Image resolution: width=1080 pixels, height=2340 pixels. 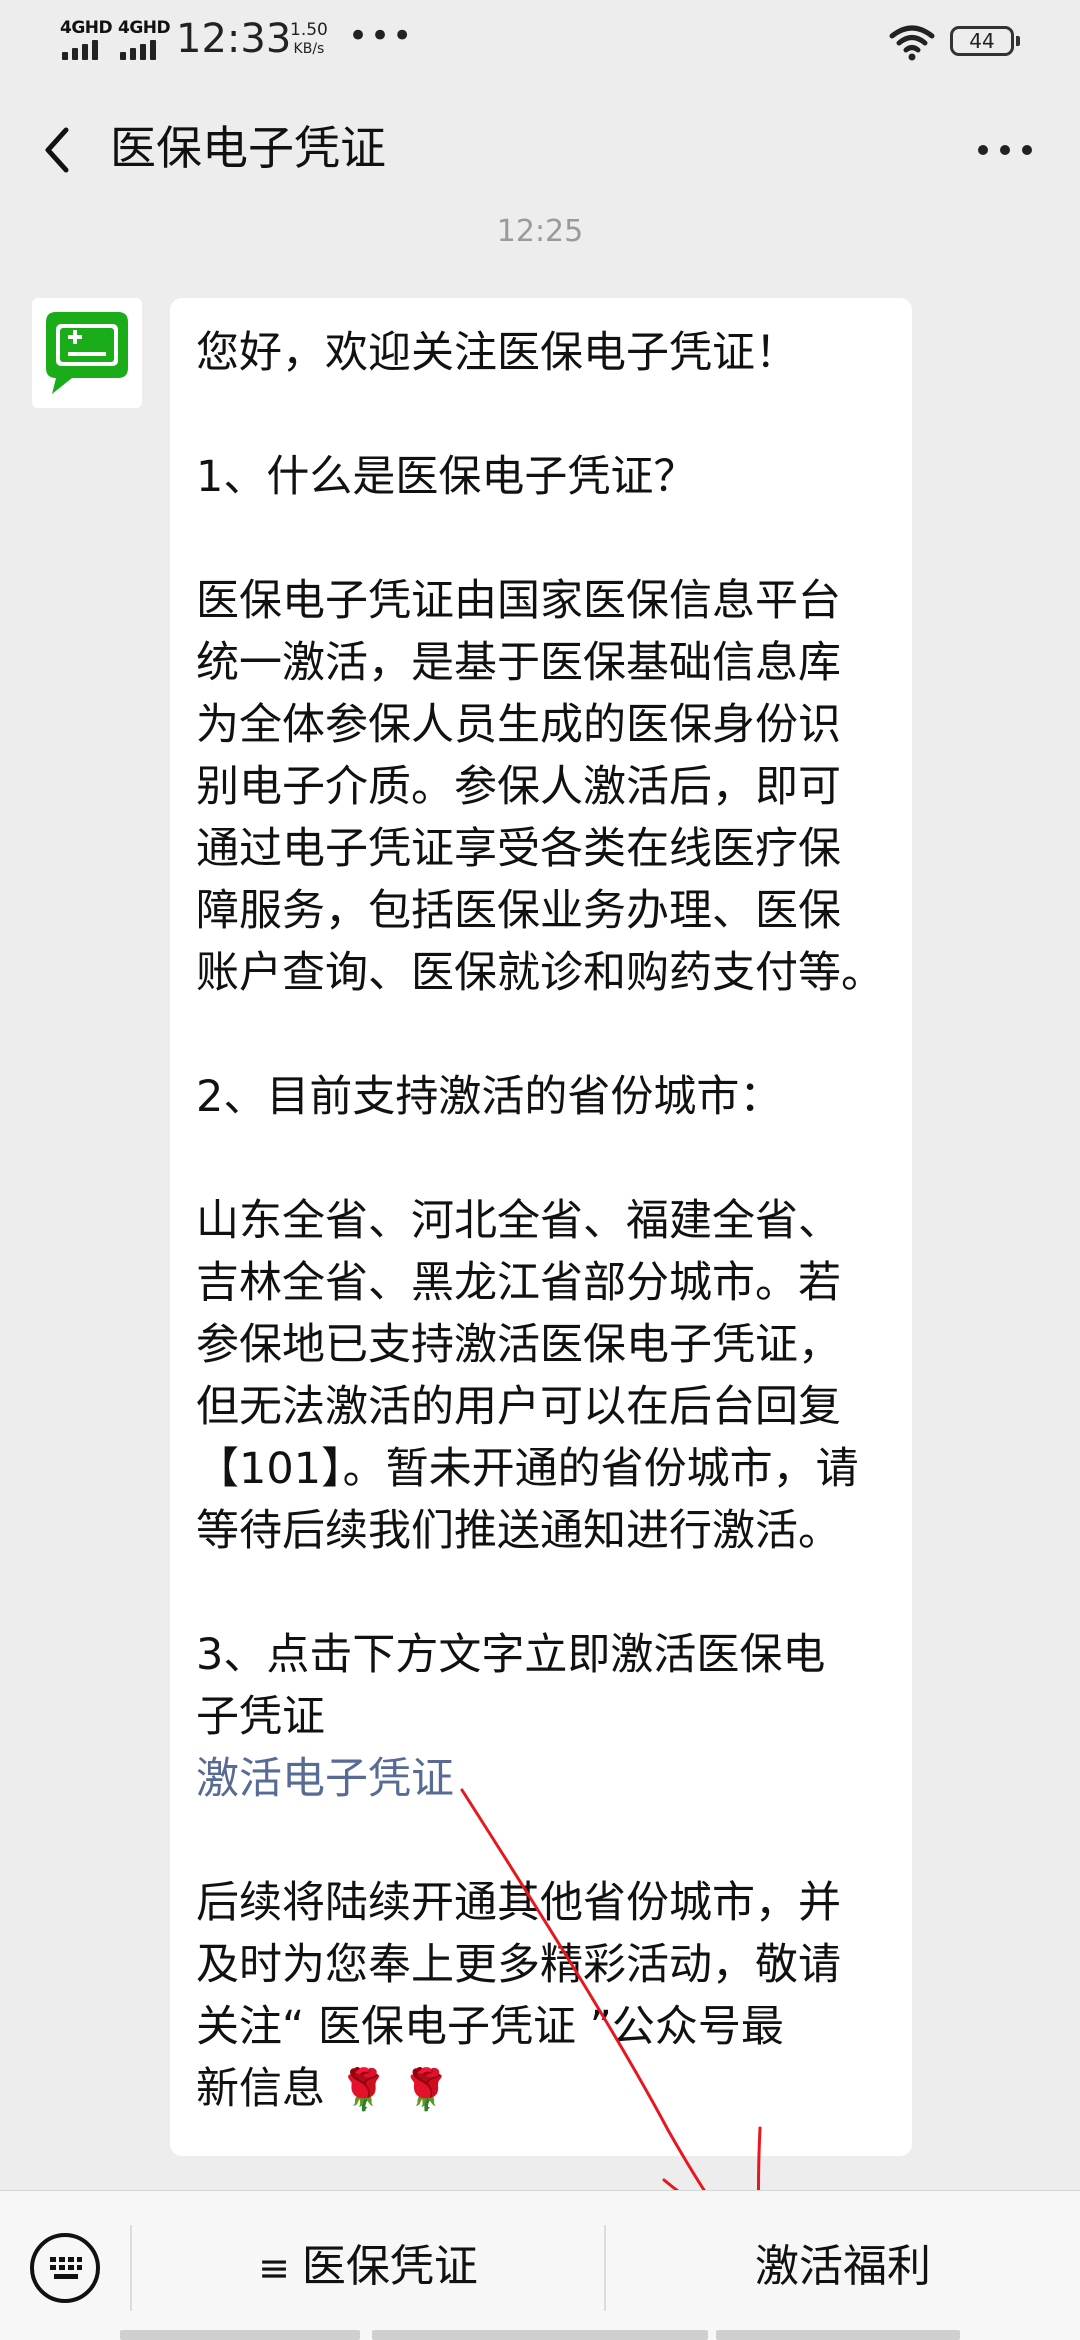 What do you see at coordinates (309, 49) in the screenshot?
I see `network-speed-unit: KB/s` at bounding box center [309, 49].